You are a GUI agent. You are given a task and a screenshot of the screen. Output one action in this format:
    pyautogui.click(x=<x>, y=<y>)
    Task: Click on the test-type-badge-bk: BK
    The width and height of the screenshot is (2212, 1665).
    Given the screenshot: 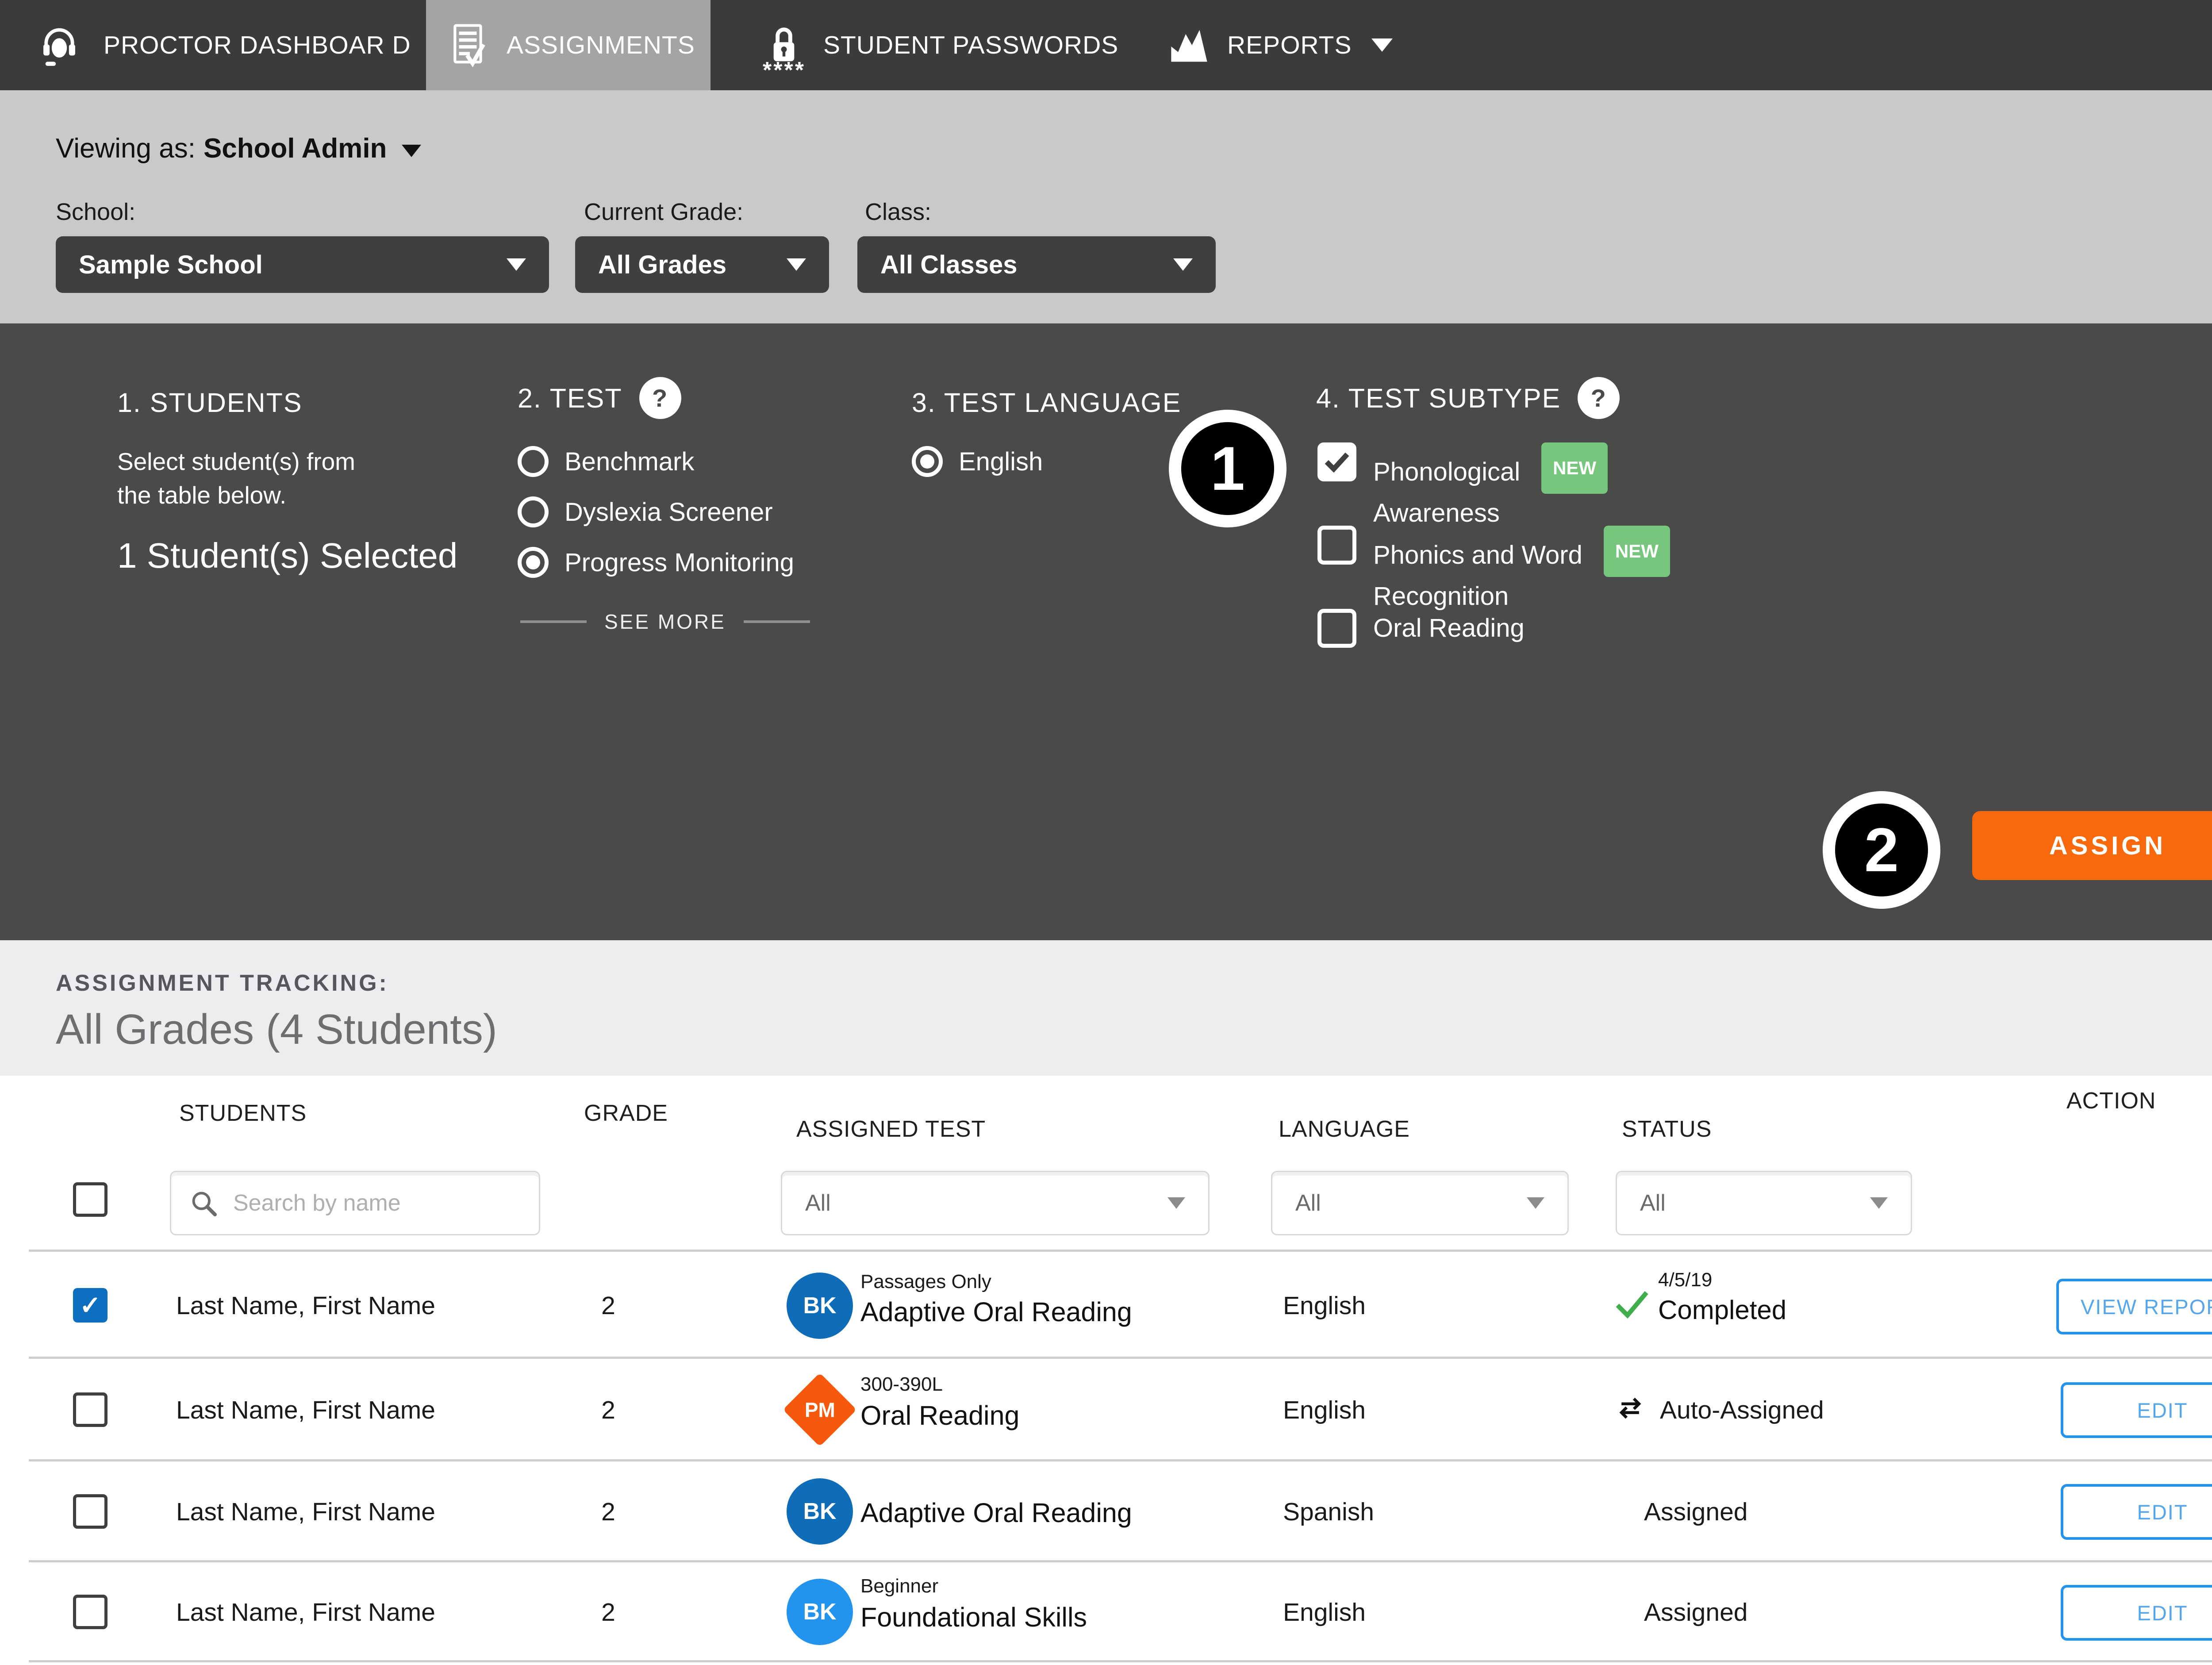 What is the action you would take?
    pyautogui.click(x=820, y=1306)
    